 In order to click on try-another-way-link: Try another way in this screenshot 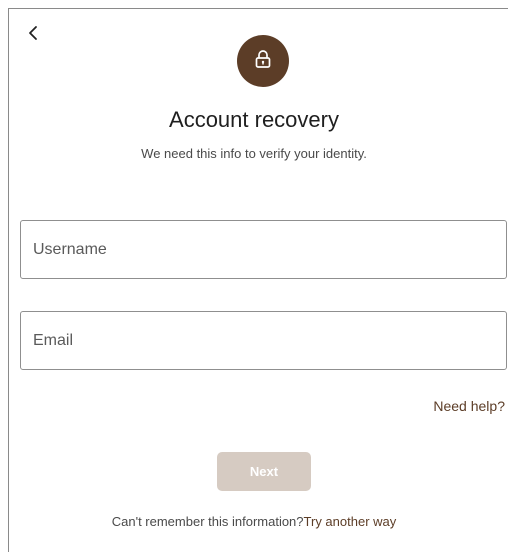, I will do `click(350, 521)`.